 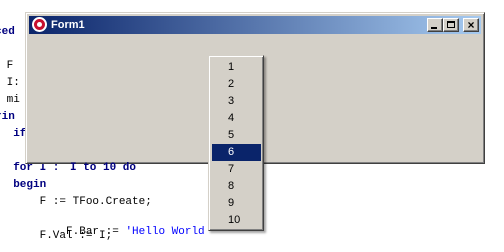 What do you see at coordinates (68, 25) in the screenshot?
I see `window-title: Form1` at bounding box center [68, 25].